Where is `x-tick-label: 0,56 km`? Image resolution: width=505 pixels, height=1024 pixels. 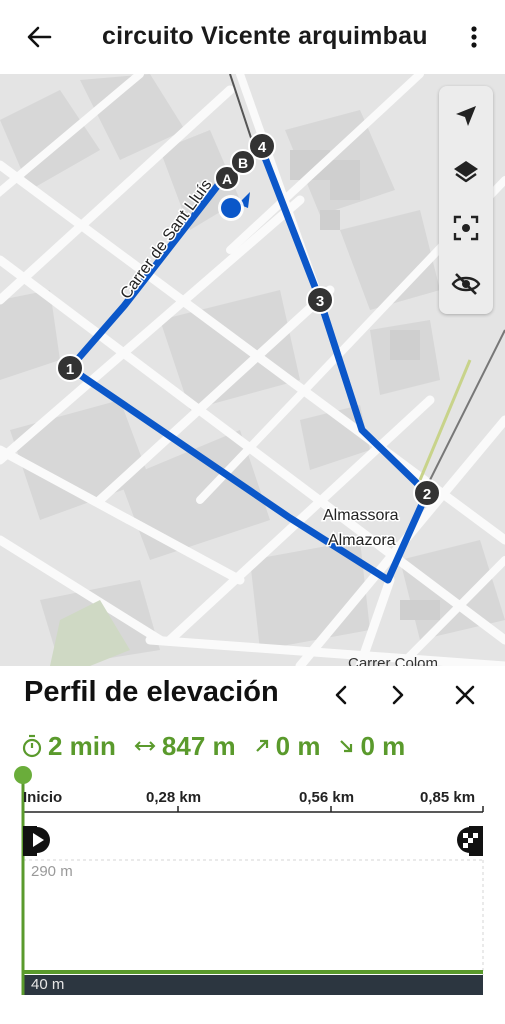
x-tick-label: 0,56 km is located at coordinates (327, 797).